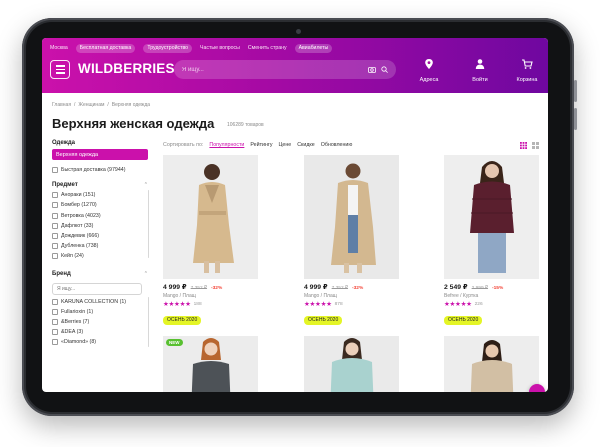  I want to click on subject-option: Дождевик (666), so click(100, 236).